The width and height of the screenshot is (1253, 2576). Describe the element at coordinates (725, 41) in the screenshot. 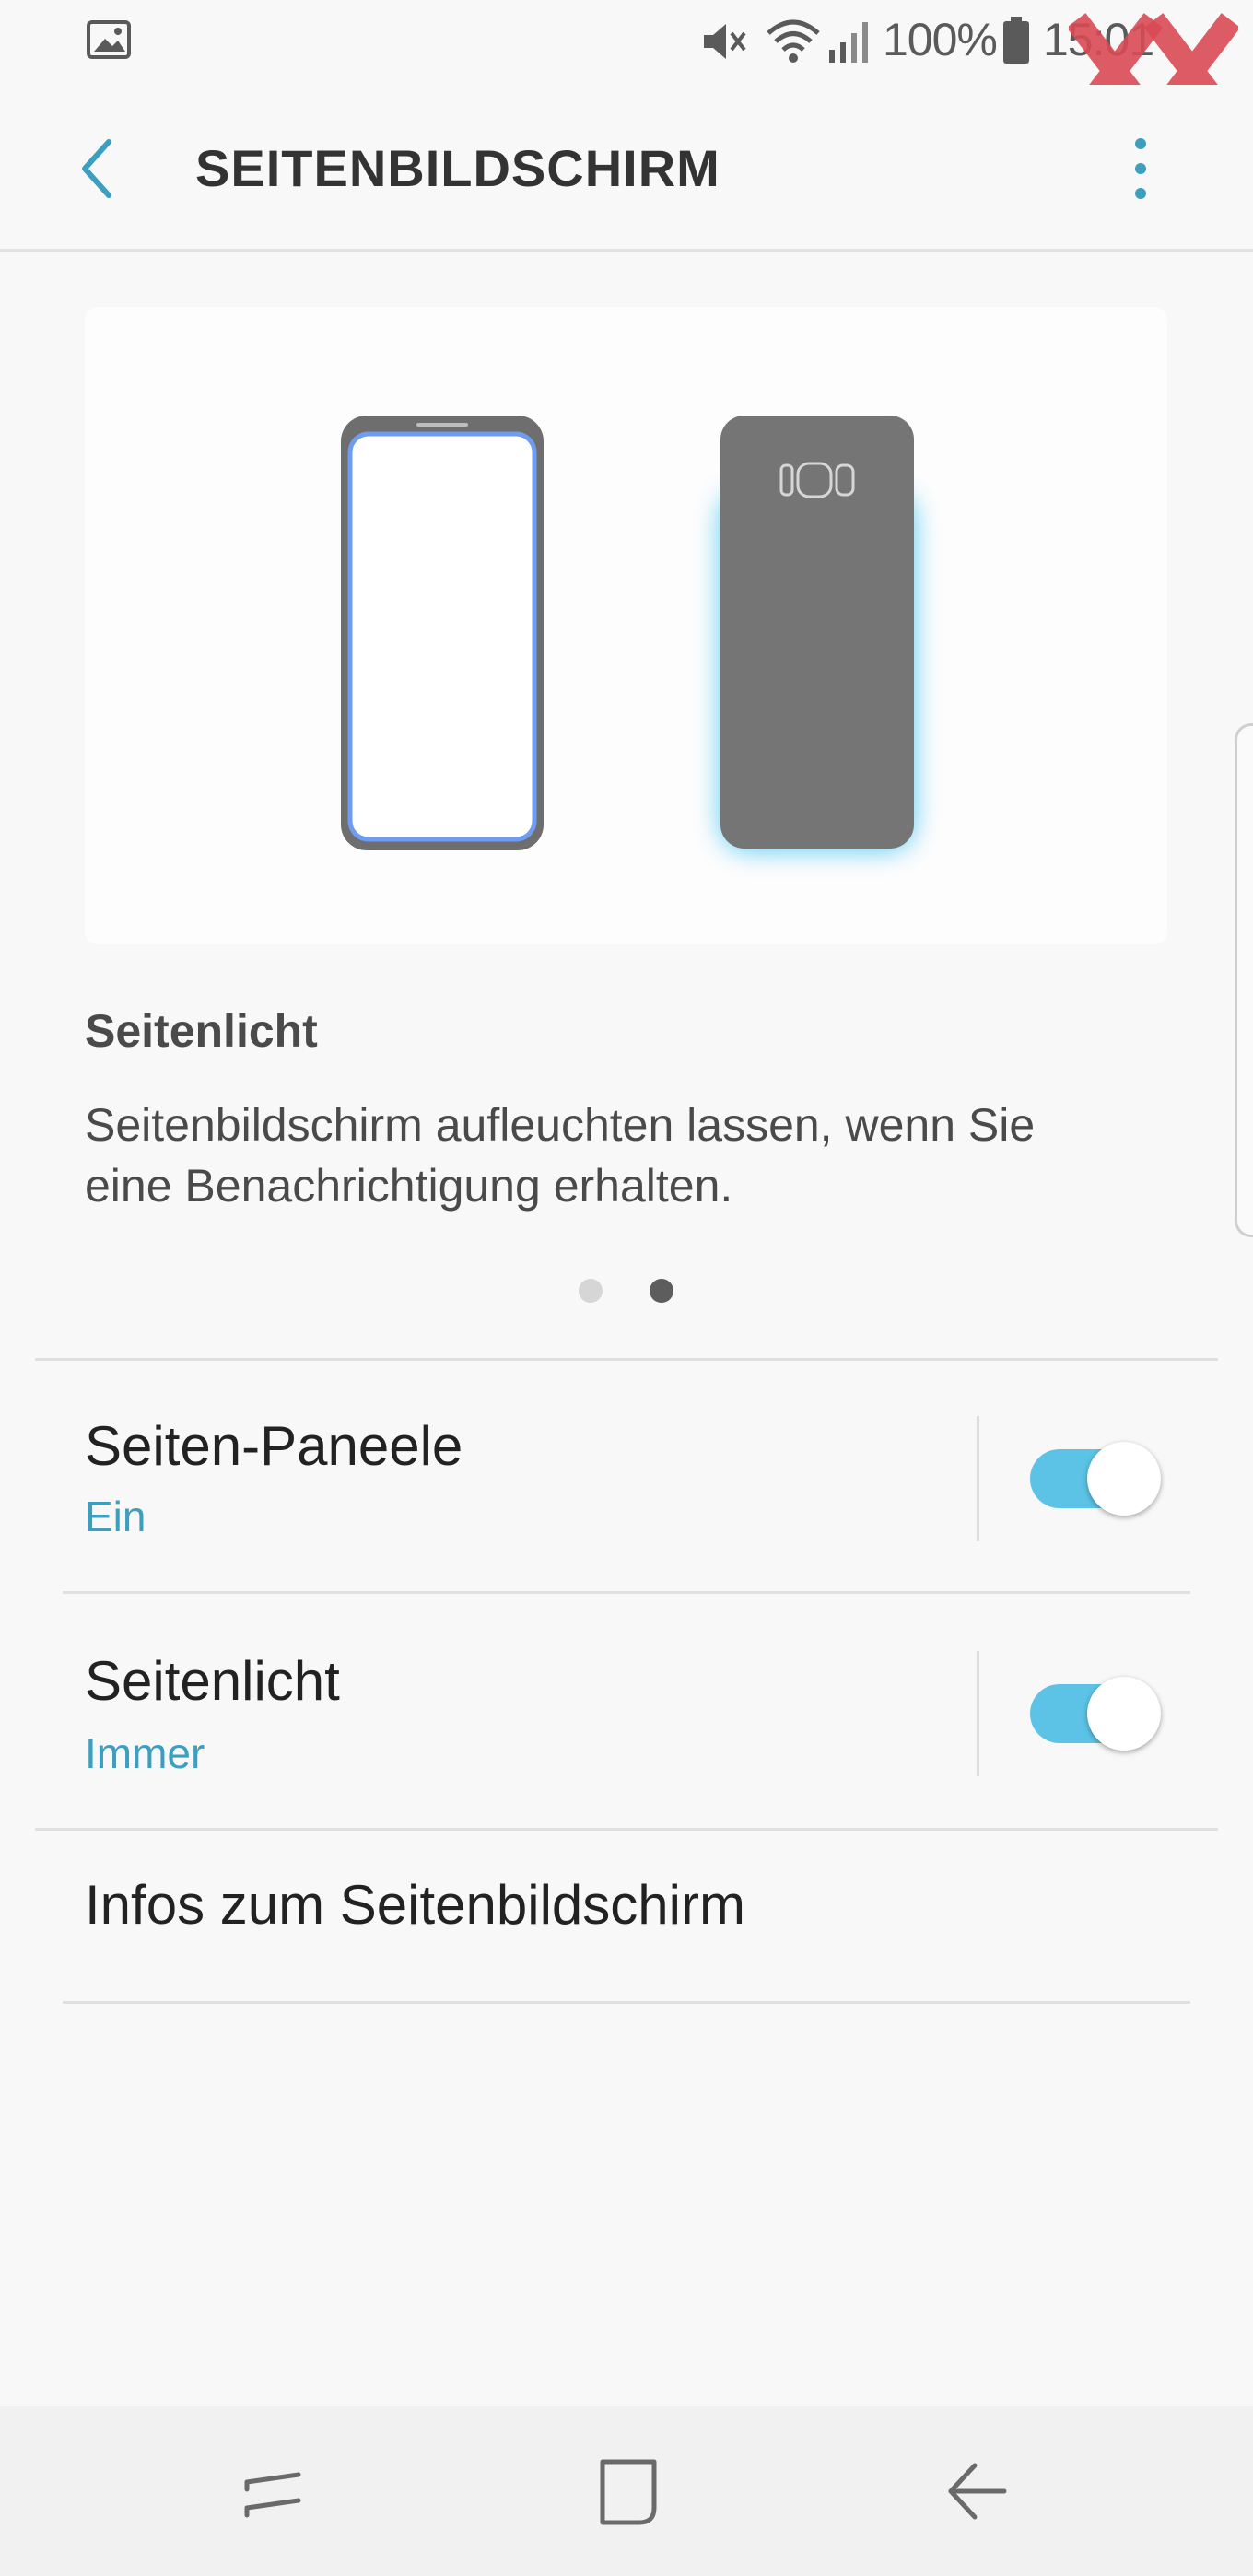

I see `mute-icon` at that location.